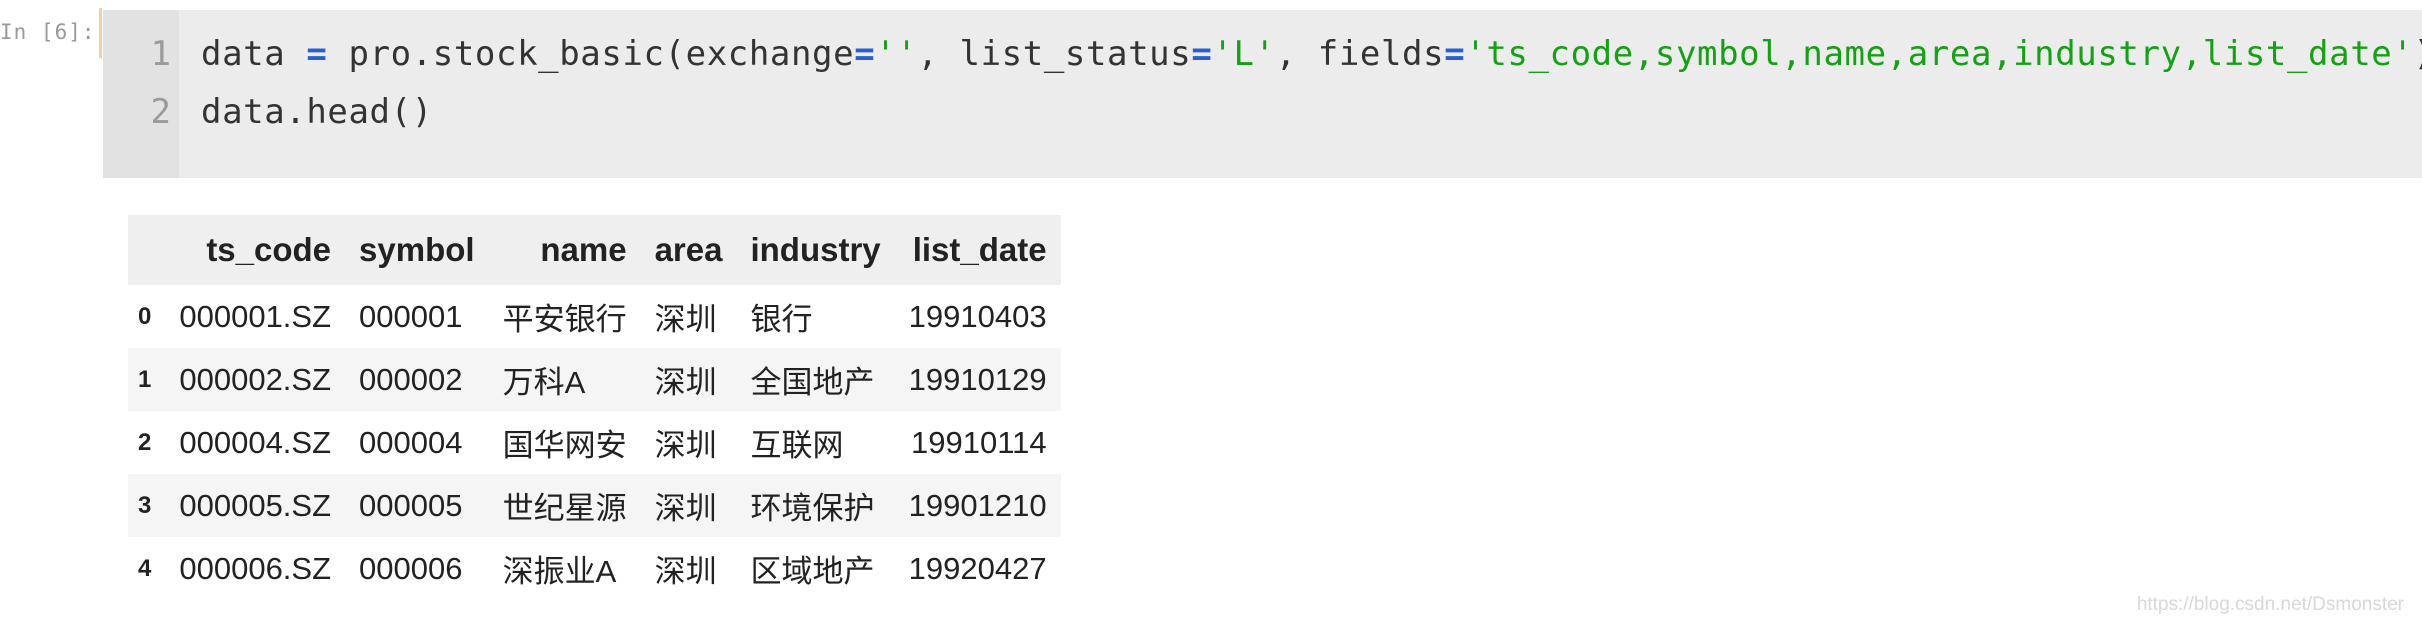 Image resolution: width=2422 pixels, height=628 pixels. I want to click on column-header: ts_code, so click(269, 249).